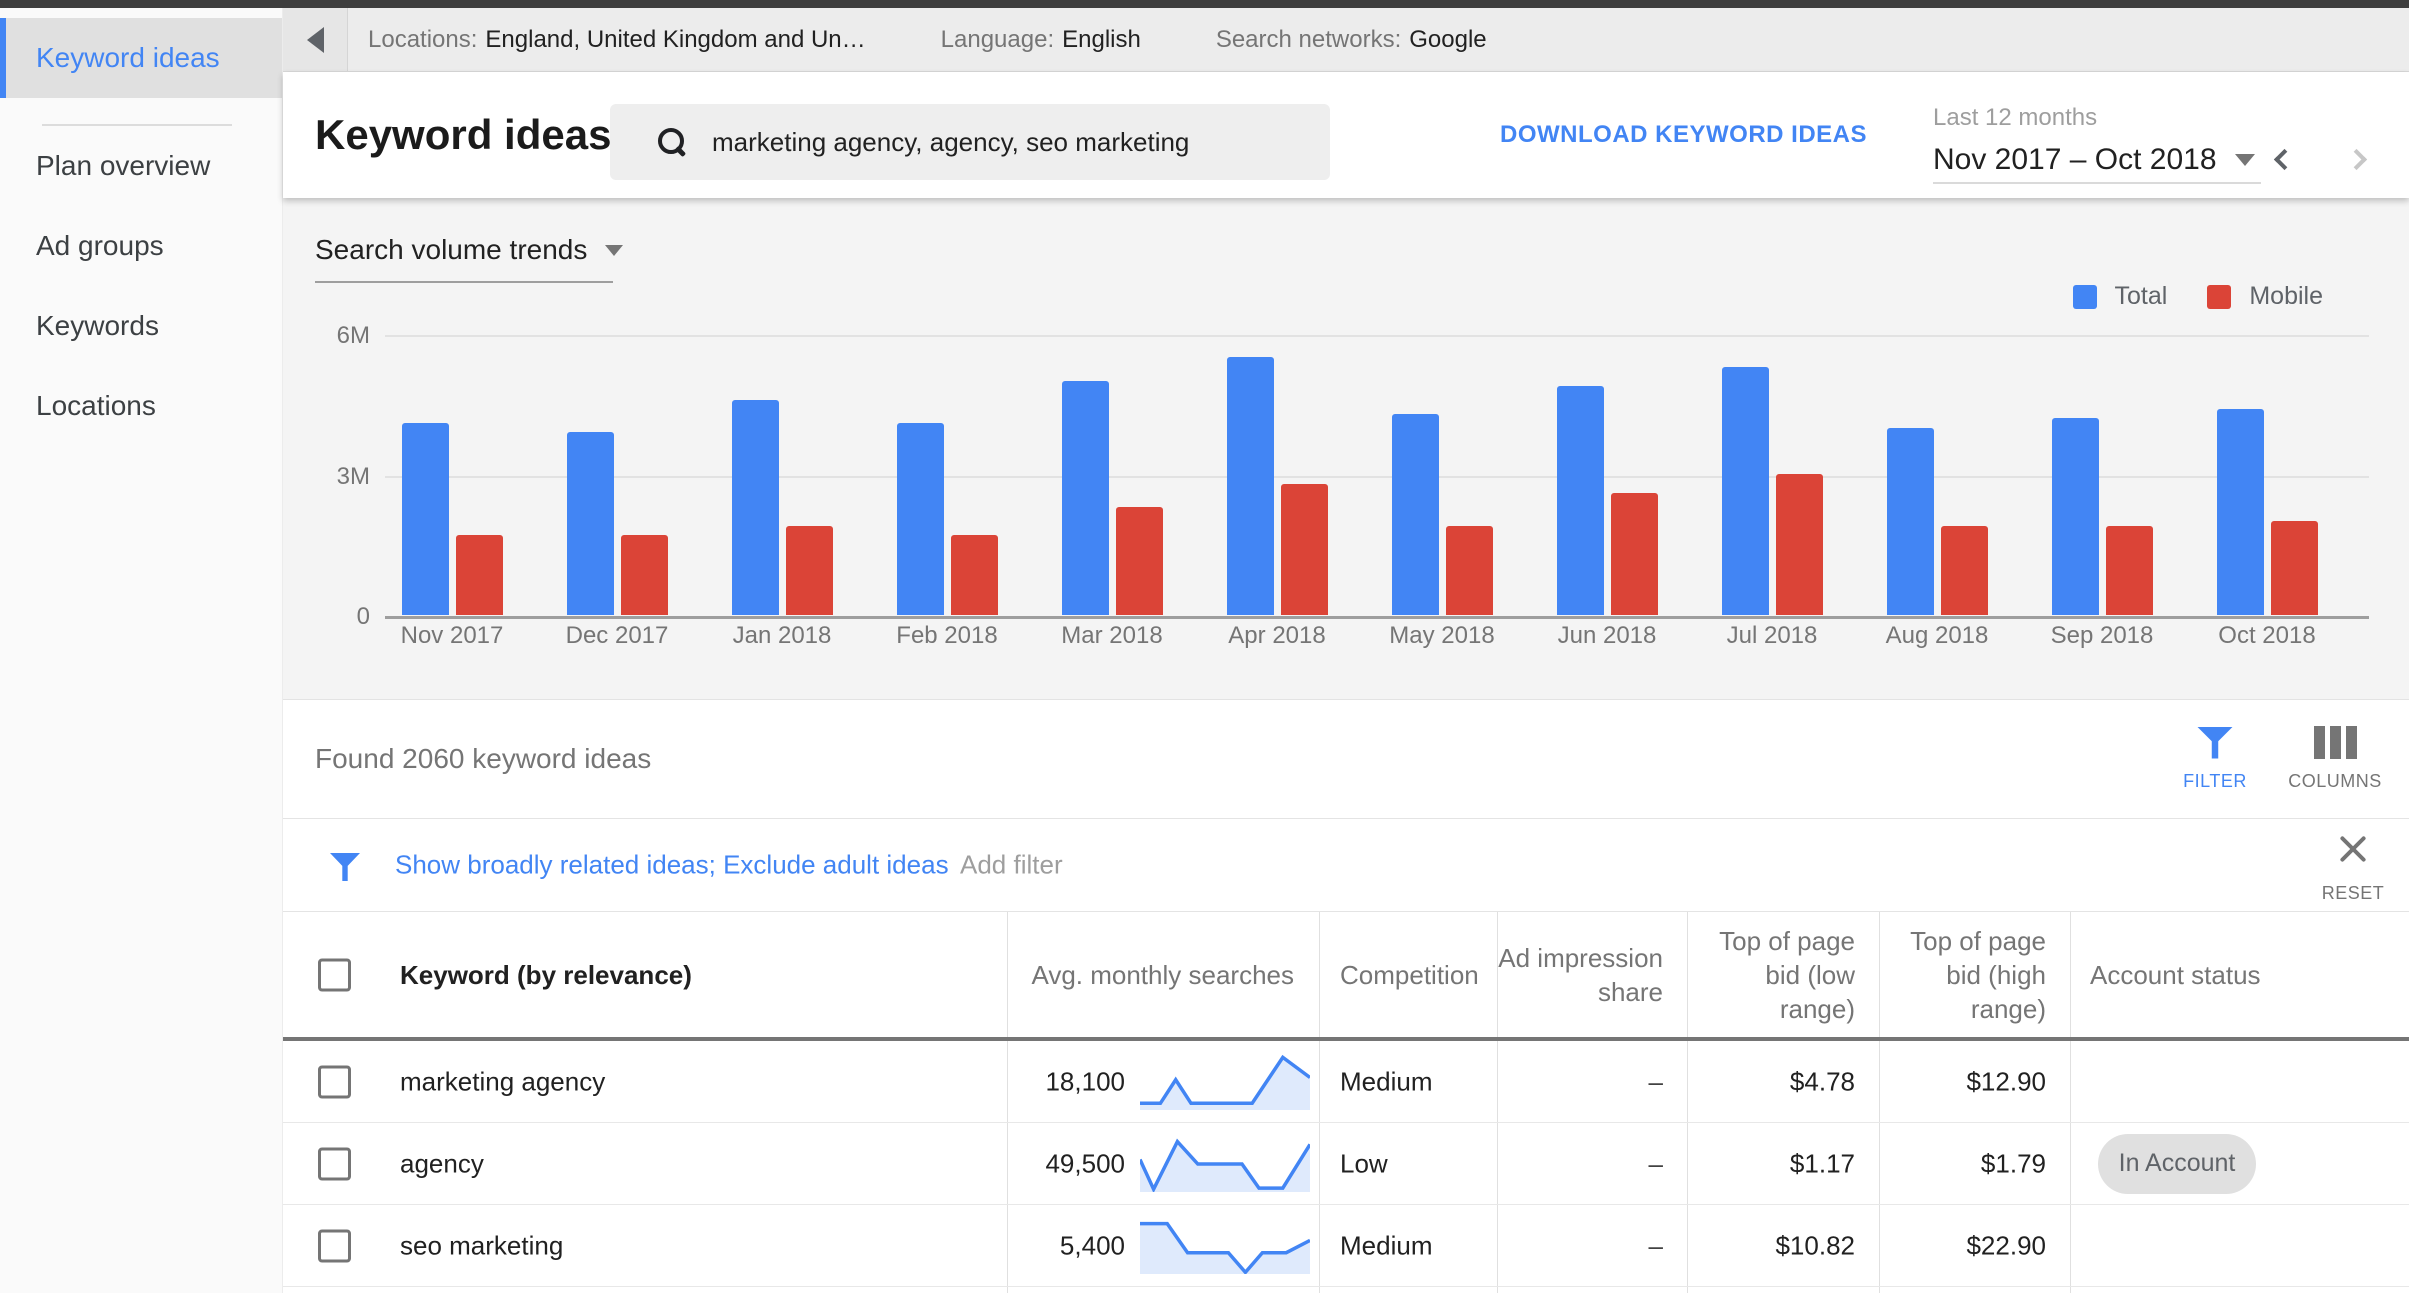 The height and width of the screenshot is (1293, 2409). I want to click on columns-button-label: COLUMNS, so click(2335, 781).